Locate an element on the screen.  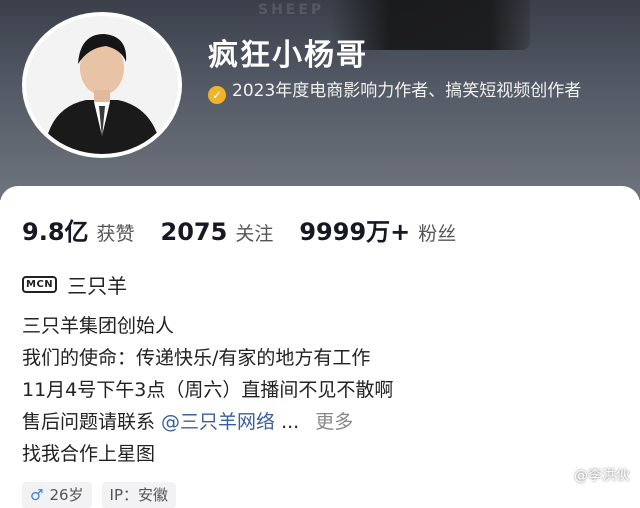
mcn-row: MCN 三只羊 is located at coordinates (74, 284).